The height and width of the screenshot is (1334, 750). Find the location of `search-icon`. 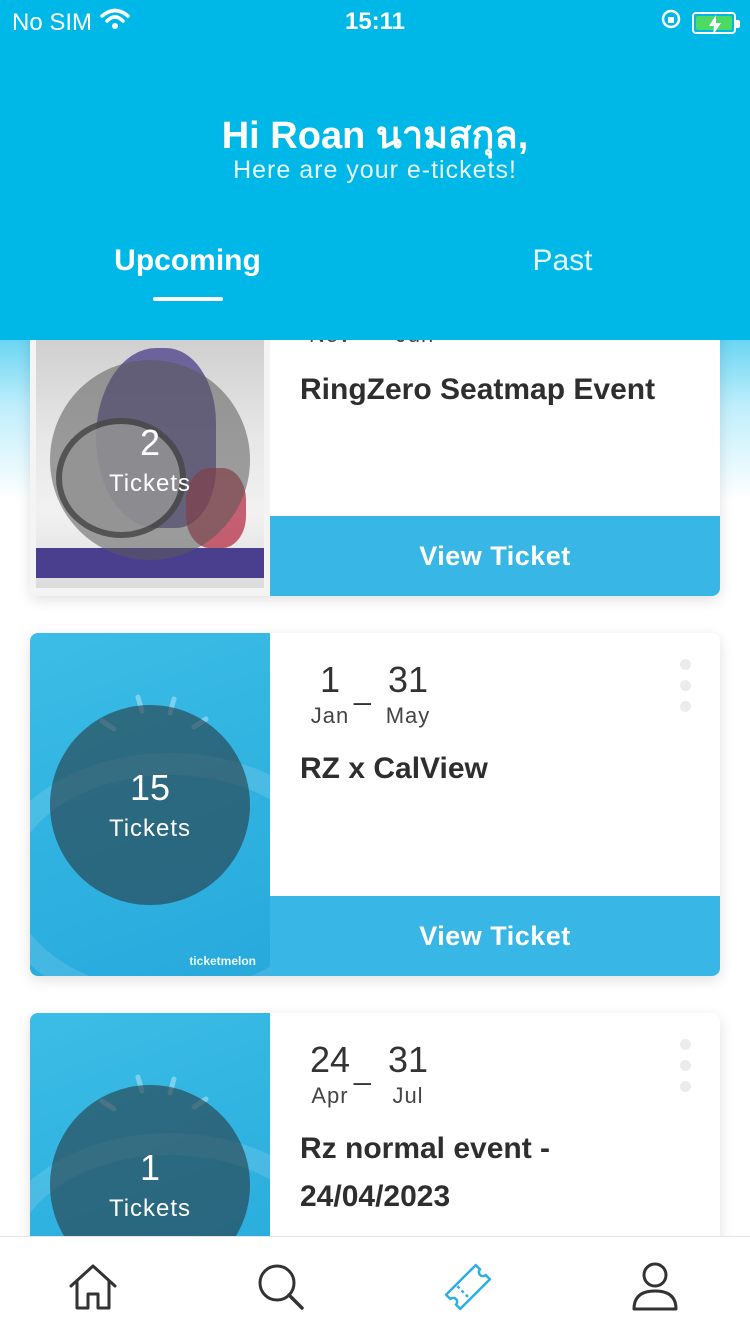

search-icon is located at coordinates (281, 1289).